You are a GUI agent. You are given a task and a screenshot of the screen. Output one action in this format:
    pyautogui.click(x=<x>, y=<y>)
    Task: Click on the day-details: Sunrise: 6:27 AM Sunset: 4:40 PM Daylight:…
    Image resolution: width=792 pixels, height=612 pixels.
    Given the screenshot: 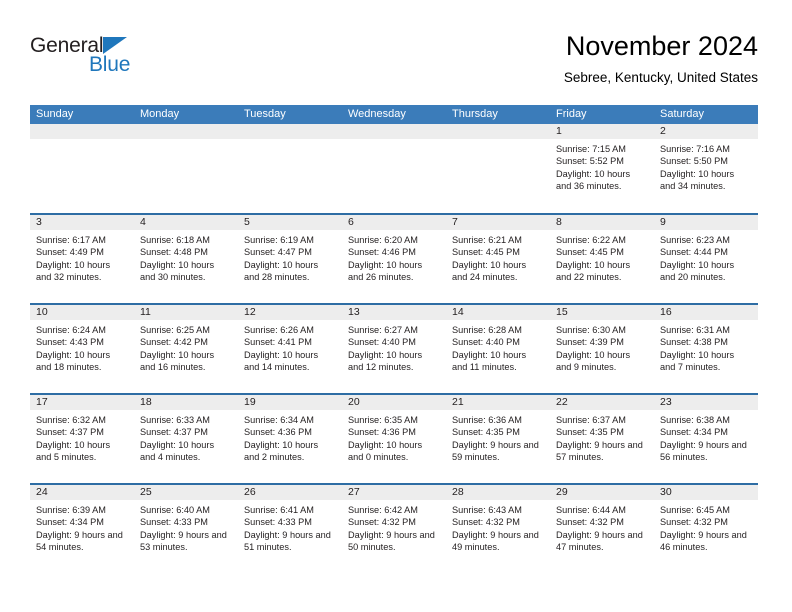 What is the action you would take?
    pyautogui.click(x=394, y=347)
    